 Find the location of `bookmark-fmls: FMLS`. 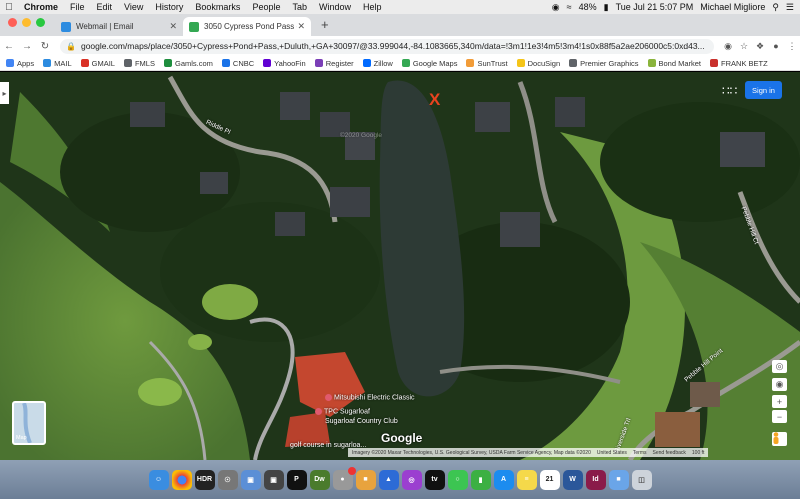

bookmark-fmls: FMLS is located at coordinates (139, 63).